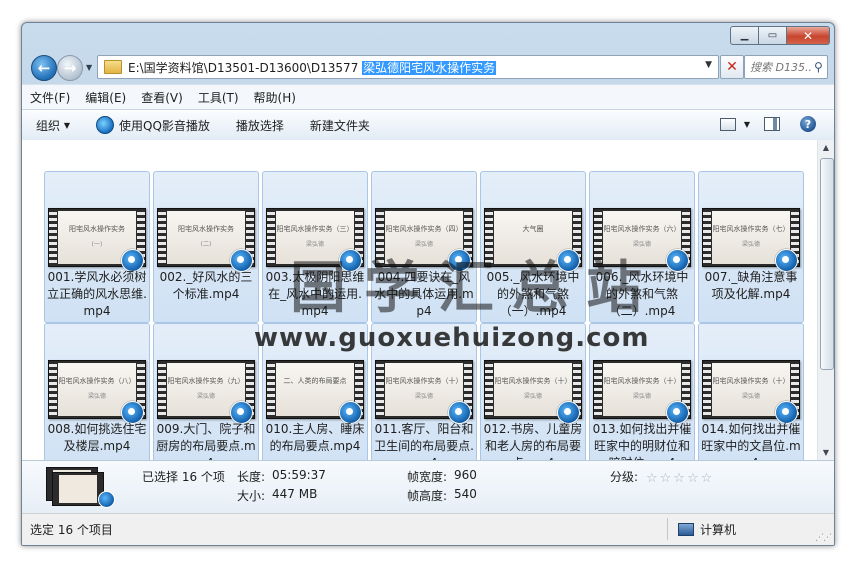 Image resolution: width=853 pixels, height=564 pixels. What do you see at coordinates (818, 67) in the screenshot?
I see `search-icon: ⚲` at bounding box center [818, 67].